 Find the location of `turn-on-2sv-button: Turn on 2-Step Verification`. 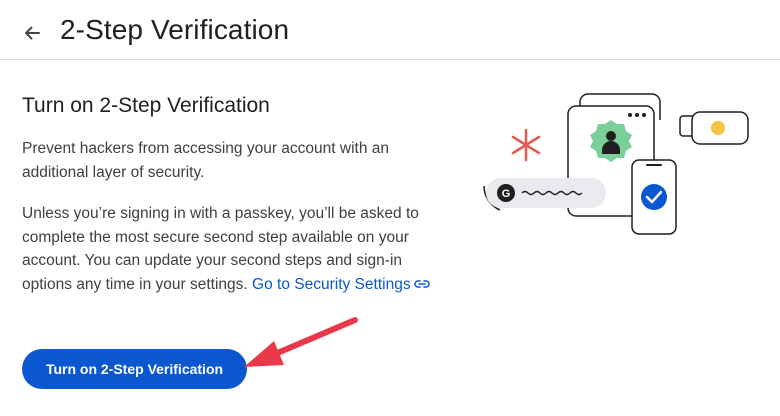

turn-on-2sv-button: Turn on 2-Step Verification is located at coordinates (134, 369).